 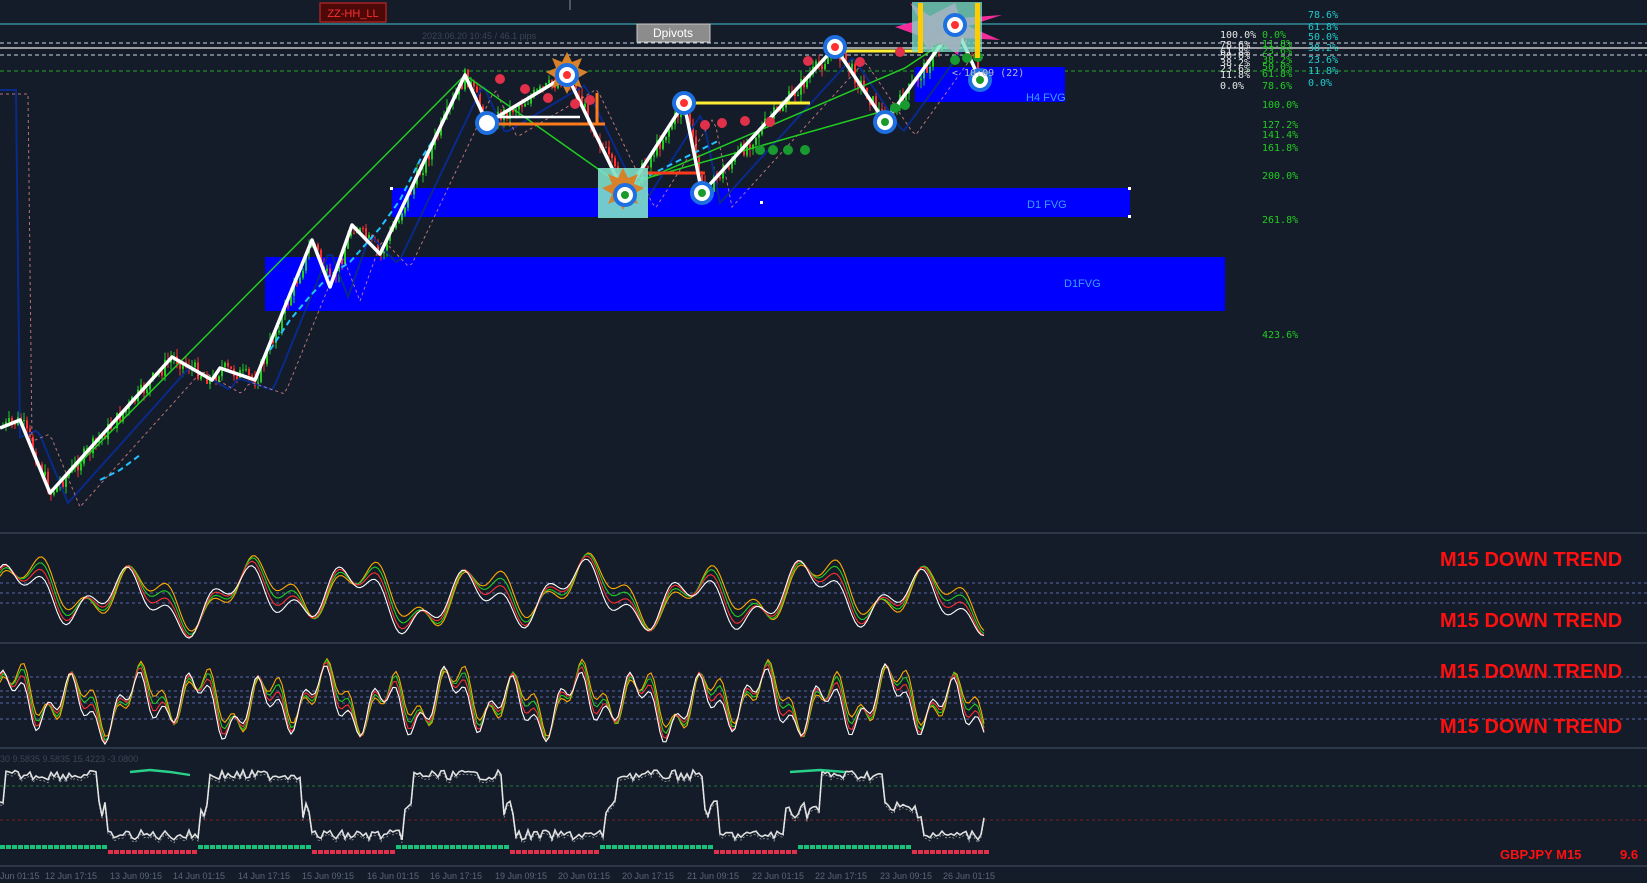 What do you see at coordinates (1540, 854) in the screenshot?
I see `symbol-label: GBPJPY M15` at bounding box center [1540, 854].